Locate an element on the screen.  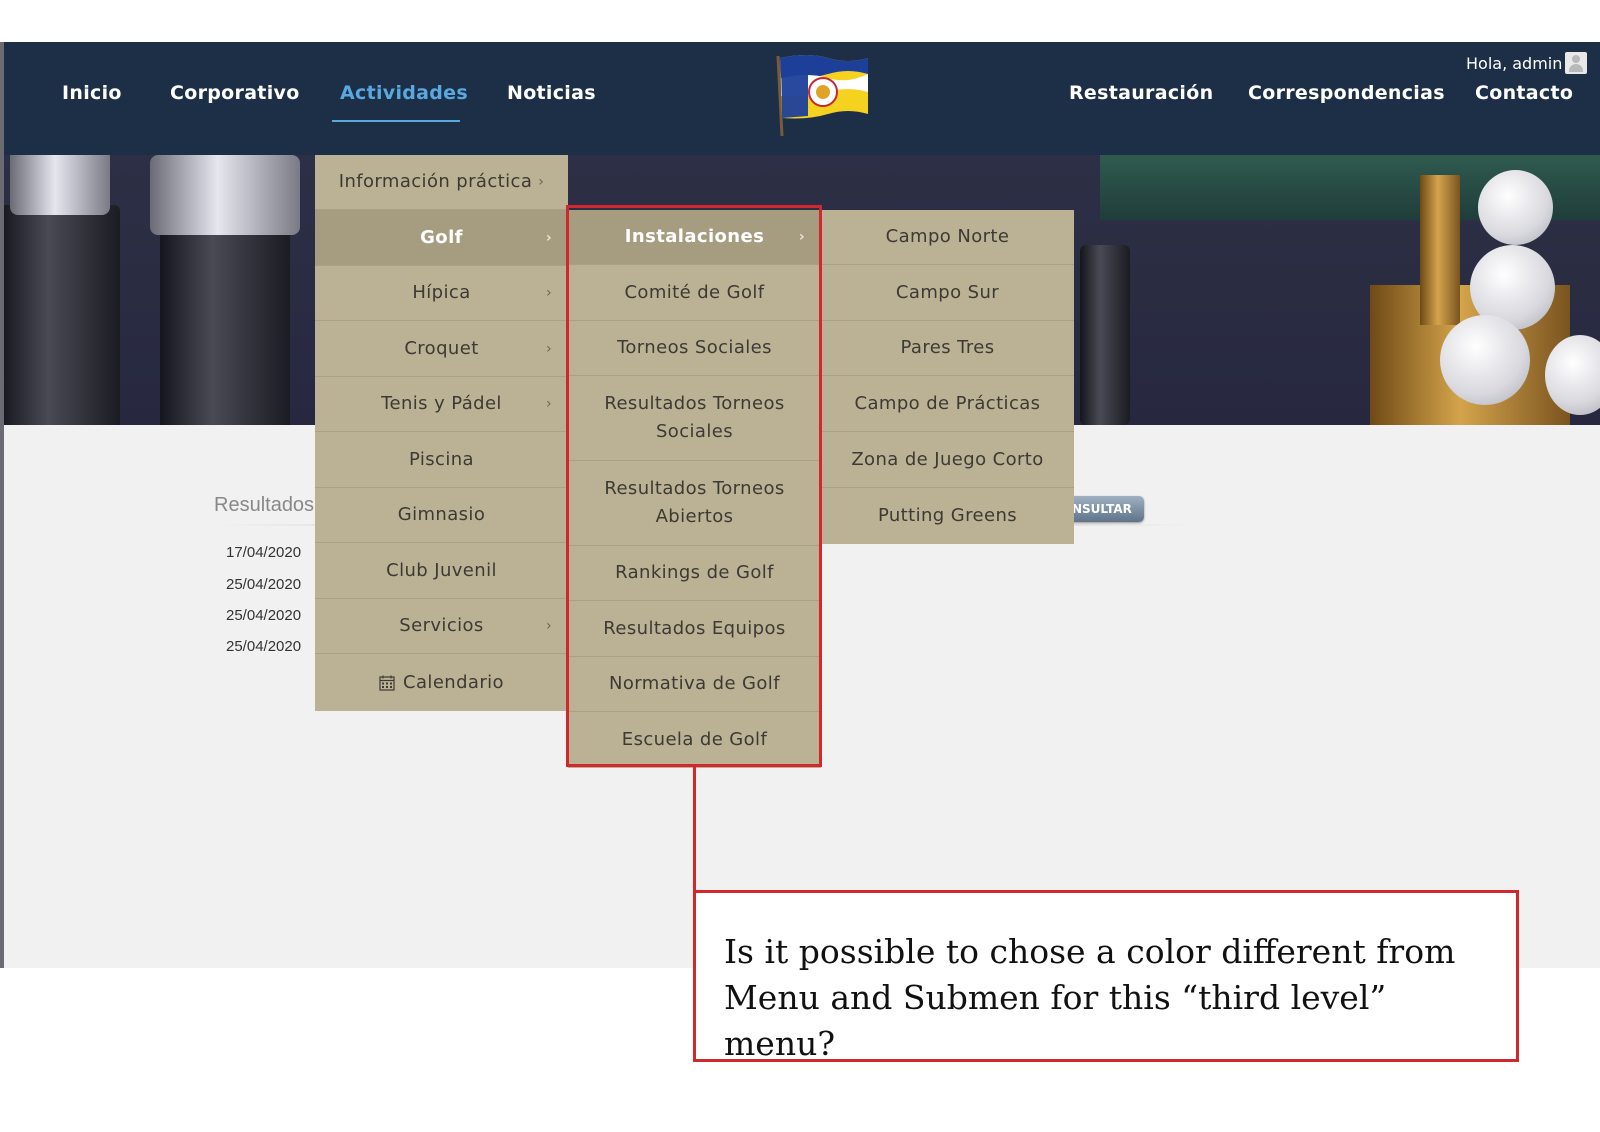
menu-item-campo-practicas: Campo de Prácticas is located at coordinates (947, 404).